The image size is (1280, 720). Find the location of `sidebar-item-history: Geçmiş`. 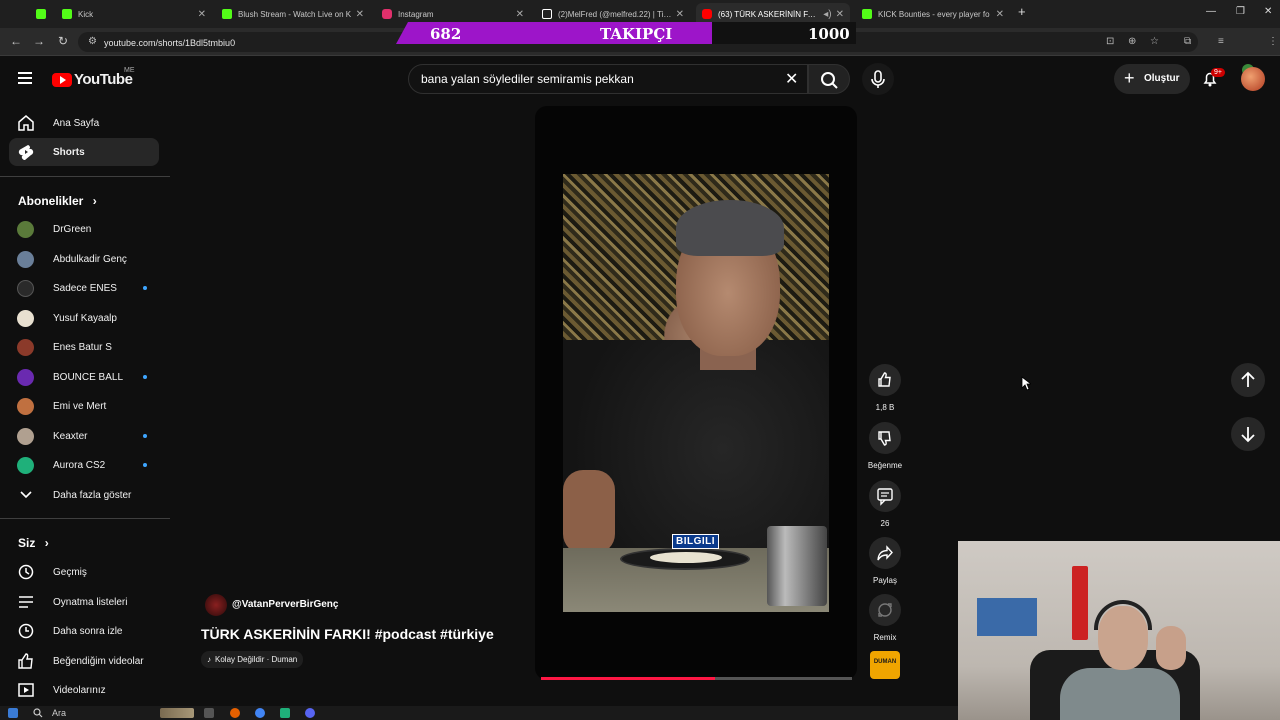

sidebar-item-history: Geçmiş is located at coordinates (84, 572).